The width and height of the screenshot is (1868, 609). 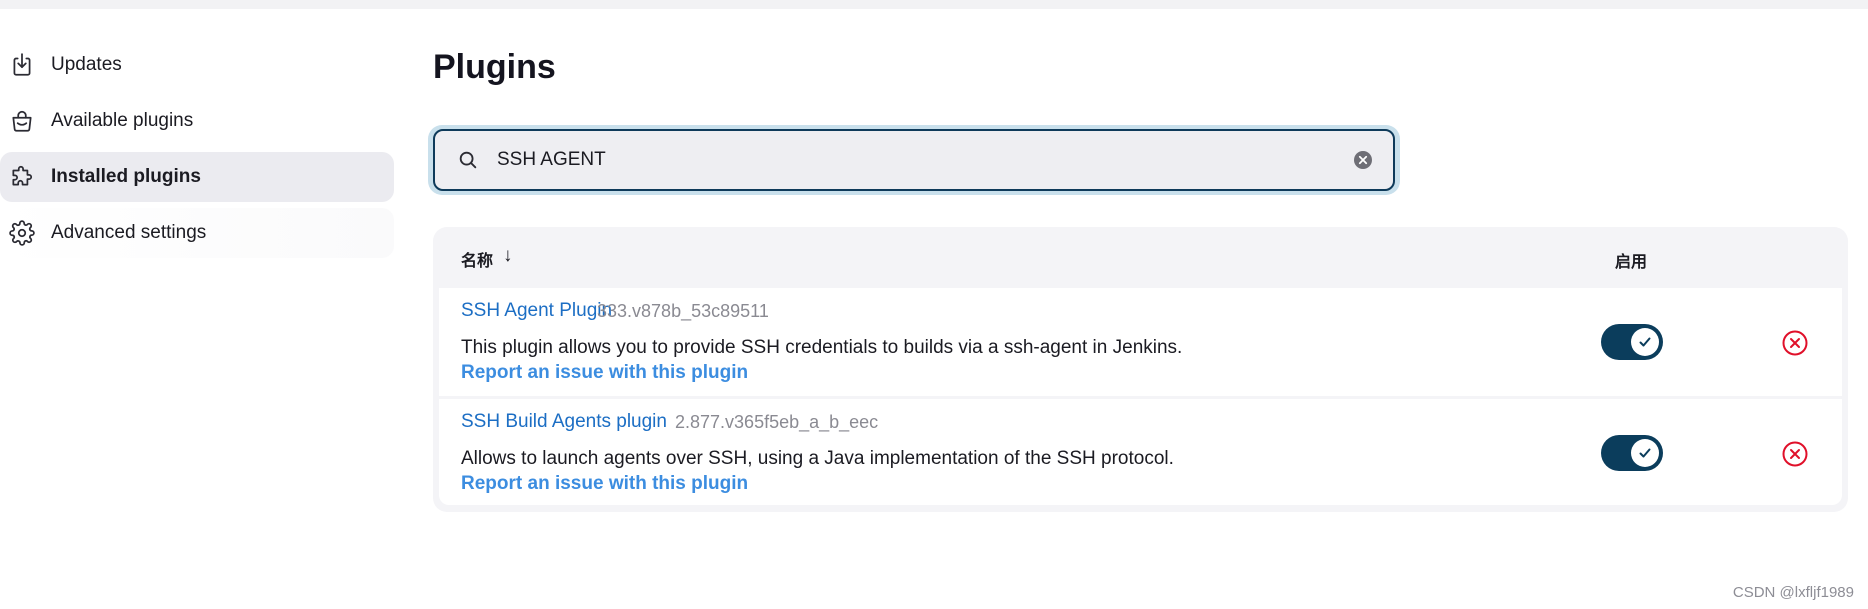 I want to click on download-icon, so click(x=22, y=65).